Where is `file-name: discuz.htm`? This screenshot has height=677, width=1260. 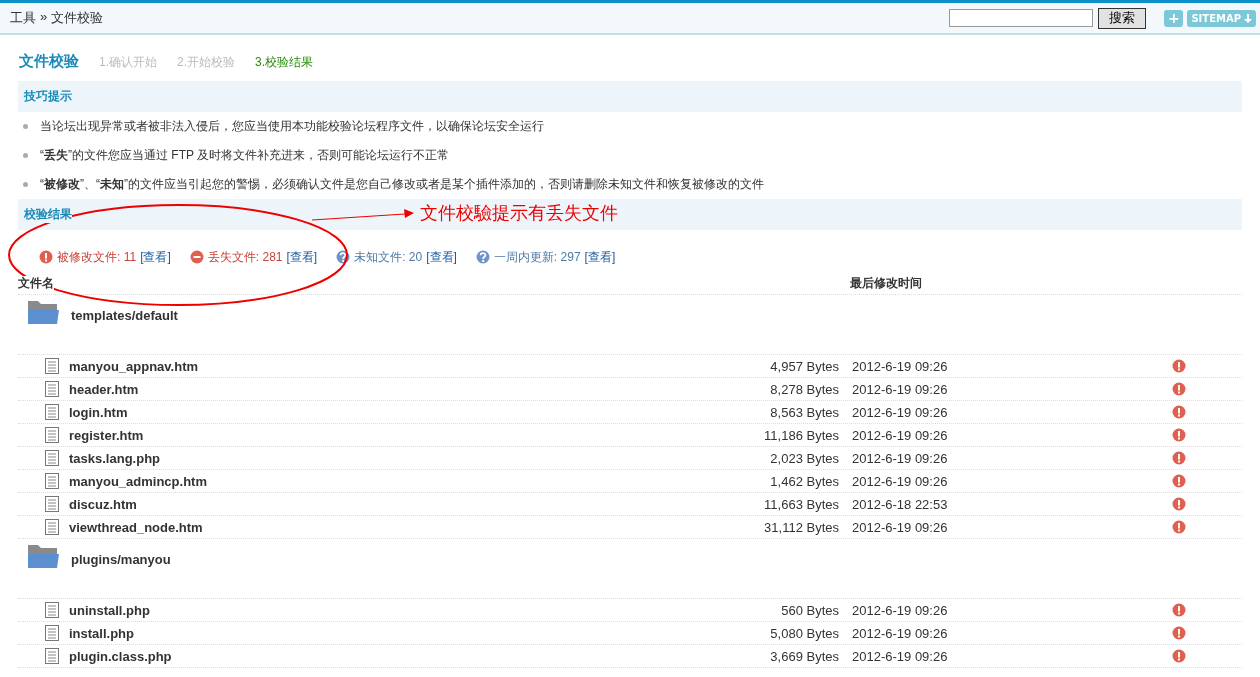 file-name: discuz.htm is located at coordinates (103, 504).